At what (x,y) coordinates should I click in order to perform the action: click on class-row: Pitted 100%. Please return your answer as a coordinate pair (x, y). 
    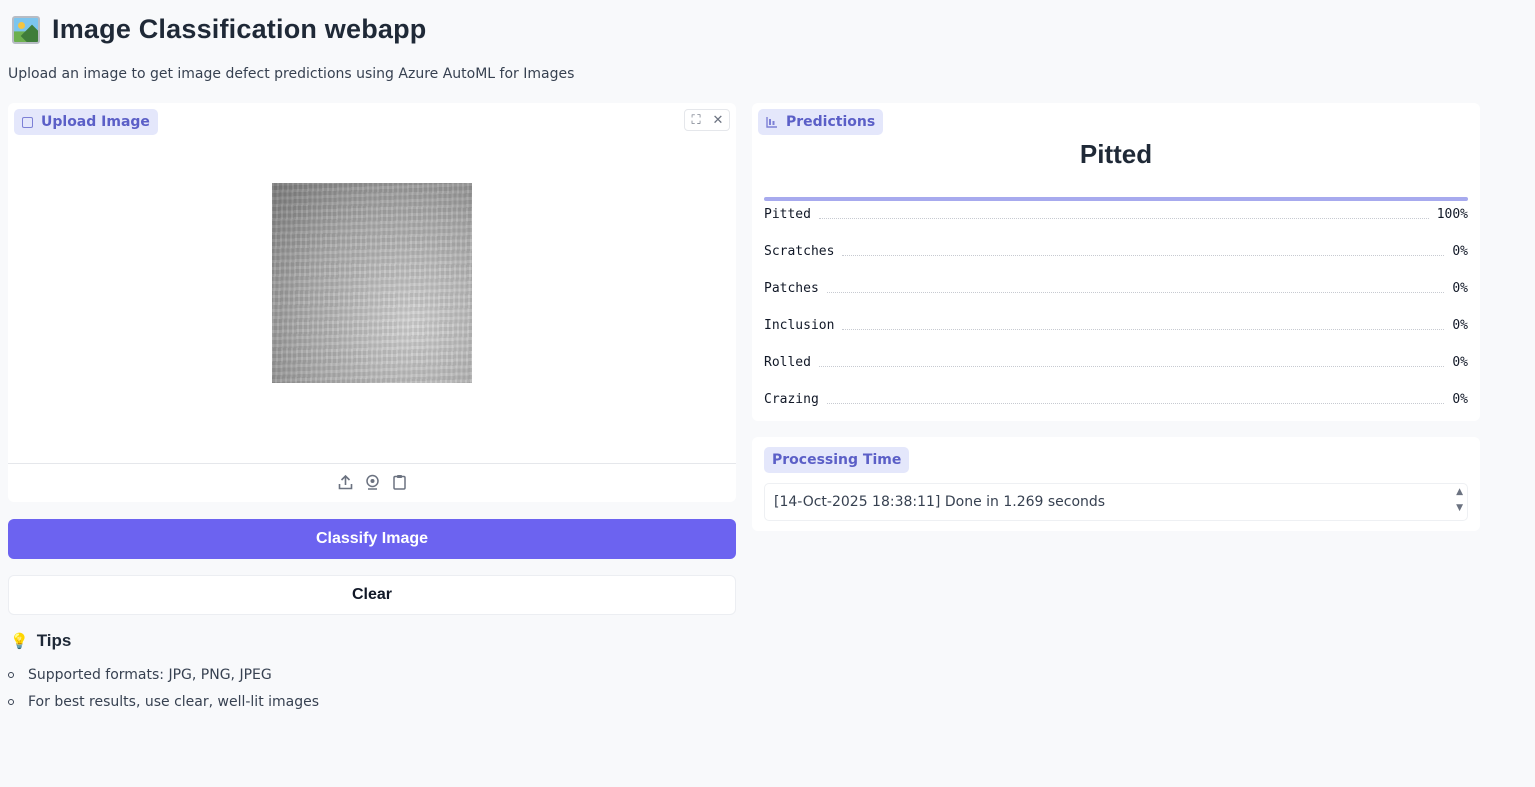
    Looking at the image, I should click on (1116, 225).